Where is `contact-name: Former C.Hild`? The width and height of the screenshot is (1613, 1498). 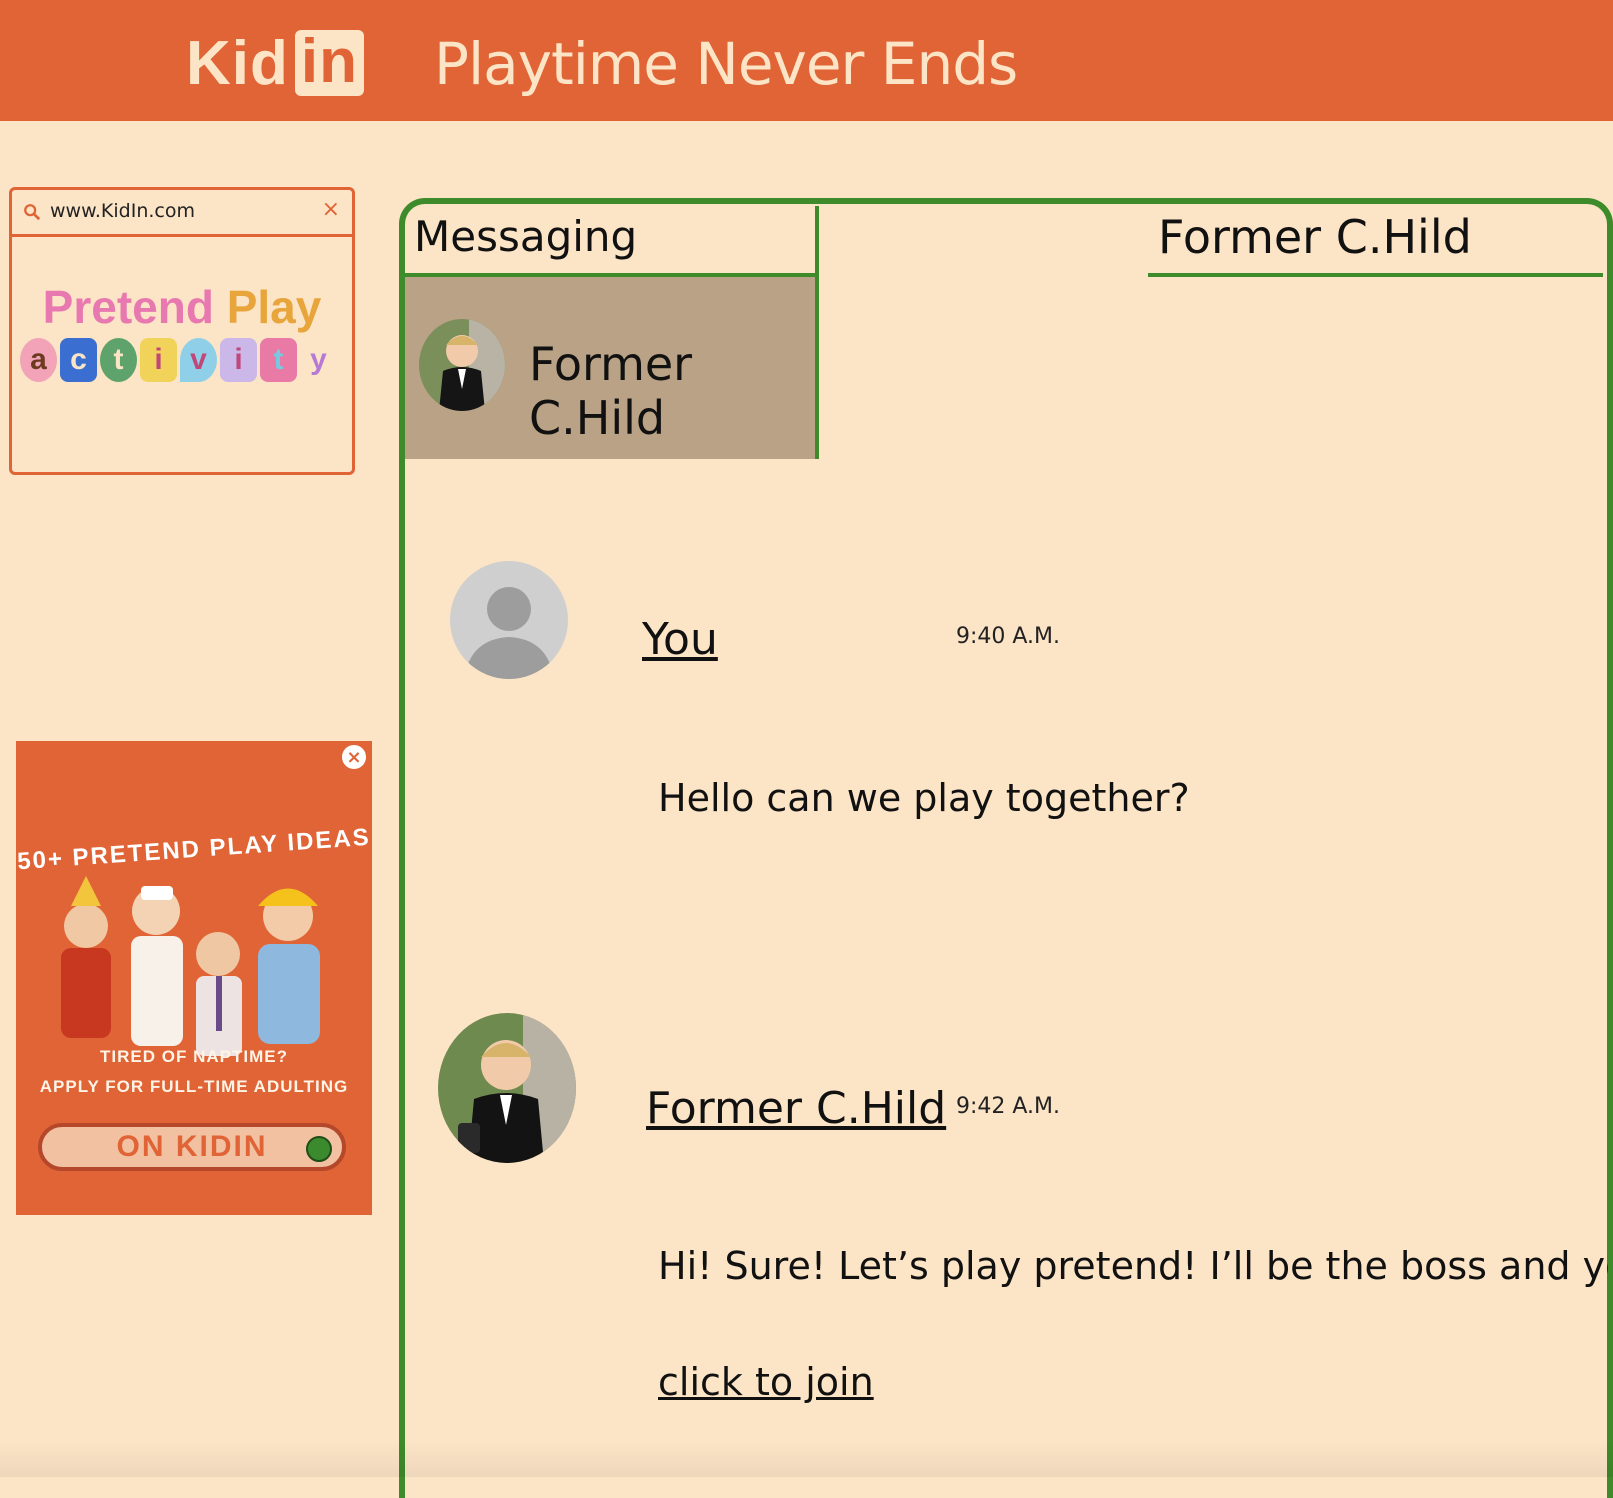
contact-name: Former C.Hild is located at coordinates (611, 391).